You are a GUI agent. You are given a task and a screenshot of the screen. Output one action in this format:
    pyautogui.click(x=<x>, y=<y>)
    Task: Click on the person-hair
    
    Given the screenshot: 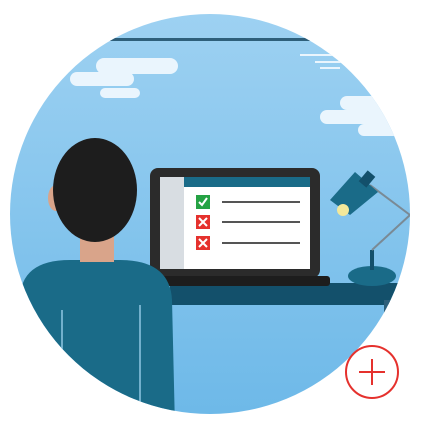 What is the action you would take?
    pyautogui.click(x=95, y=190)
    